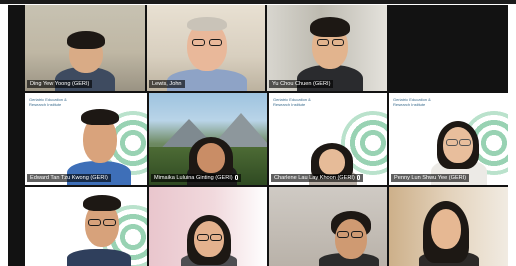 This screenshot has height=266, width=516. I want to click on participant-name-label: Edward Tan Tzu Kwong (GERI), so click(69, 178).